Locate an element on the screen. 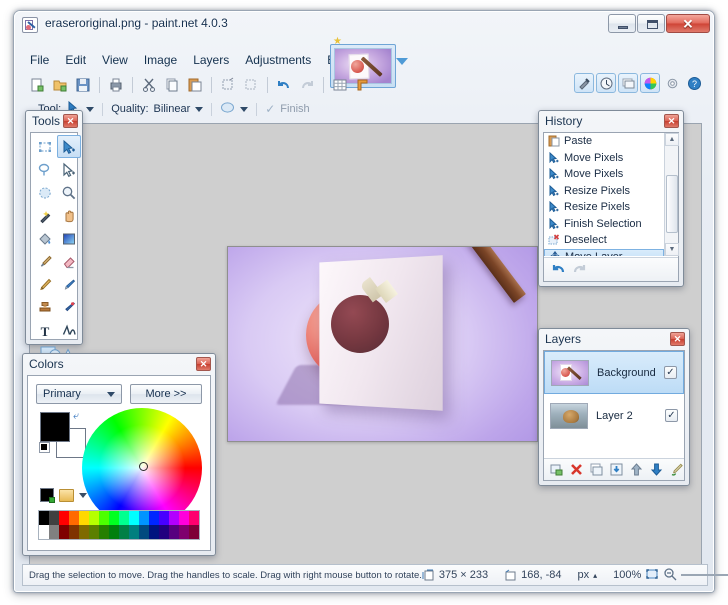 This screenshot has height=605, width=728. deselect-button is located at coordinates (251, 85).